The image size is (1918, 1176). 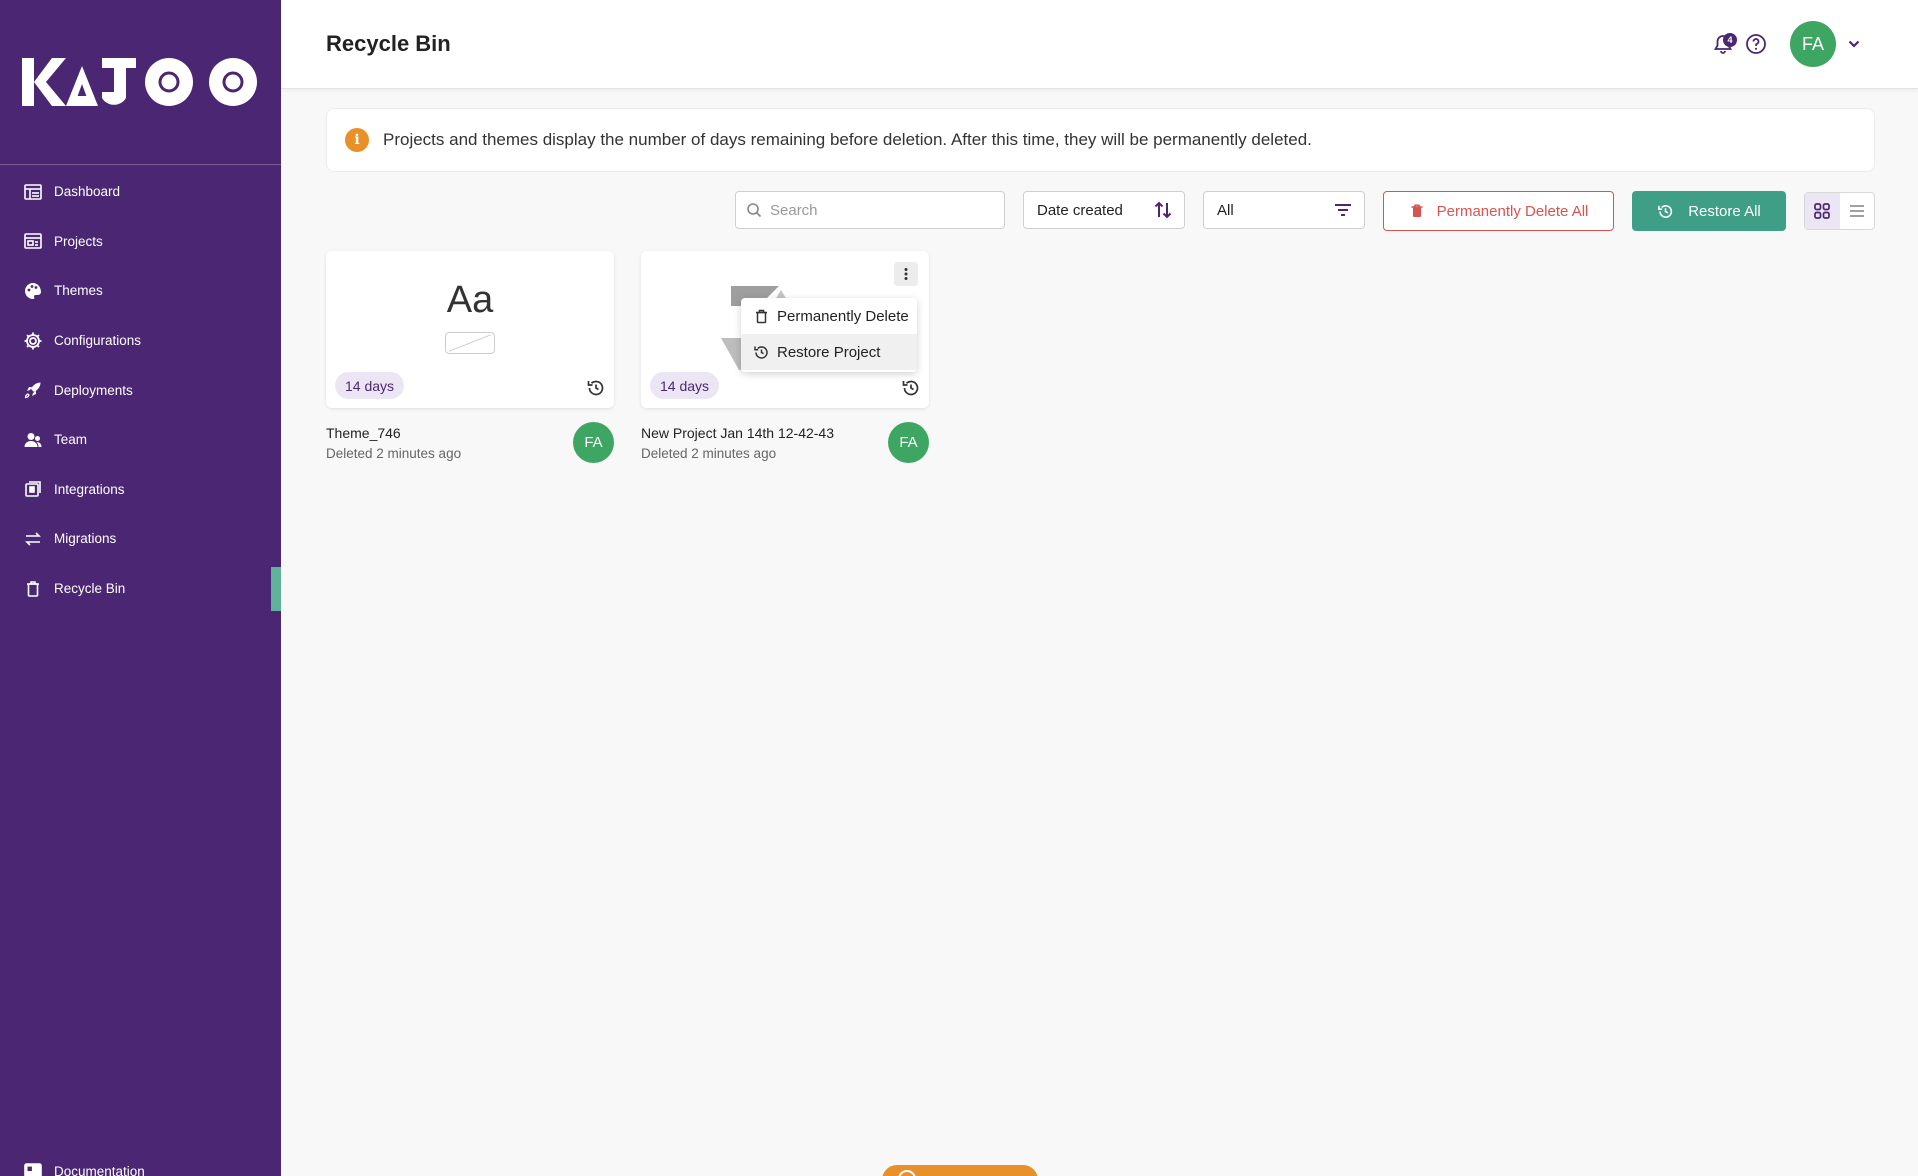 I want to click on theme-swatch, so click(x=470, y=343).